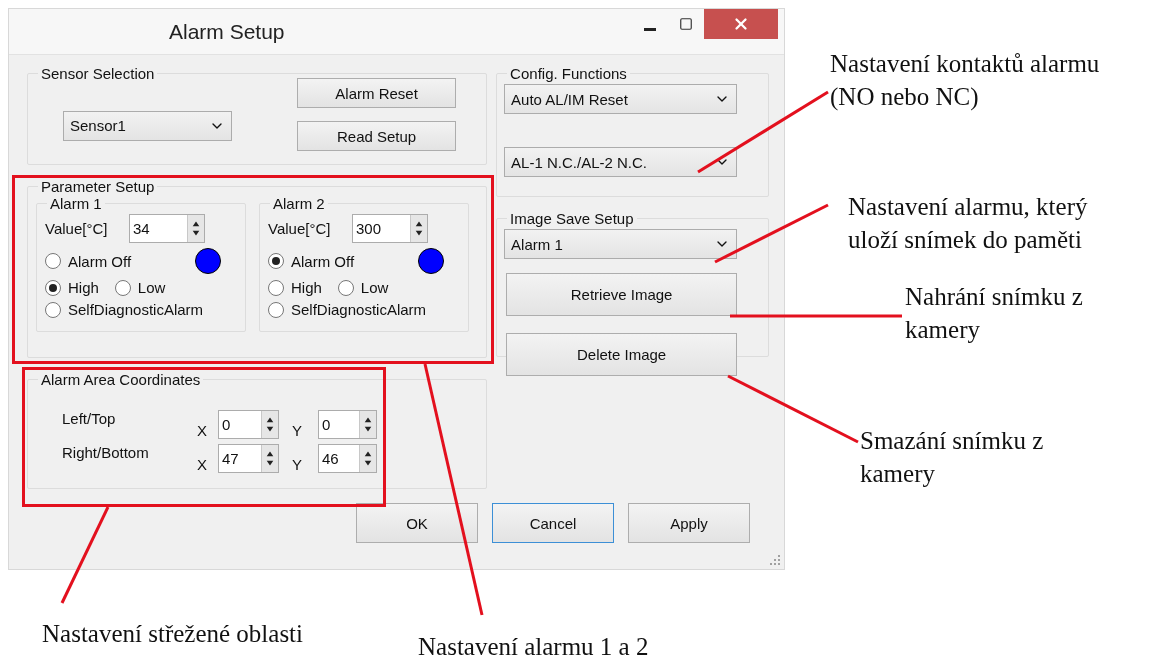 This screenshot has height=664, width=1172. I want to click on action-button: Read Setup, so click(377, 136).